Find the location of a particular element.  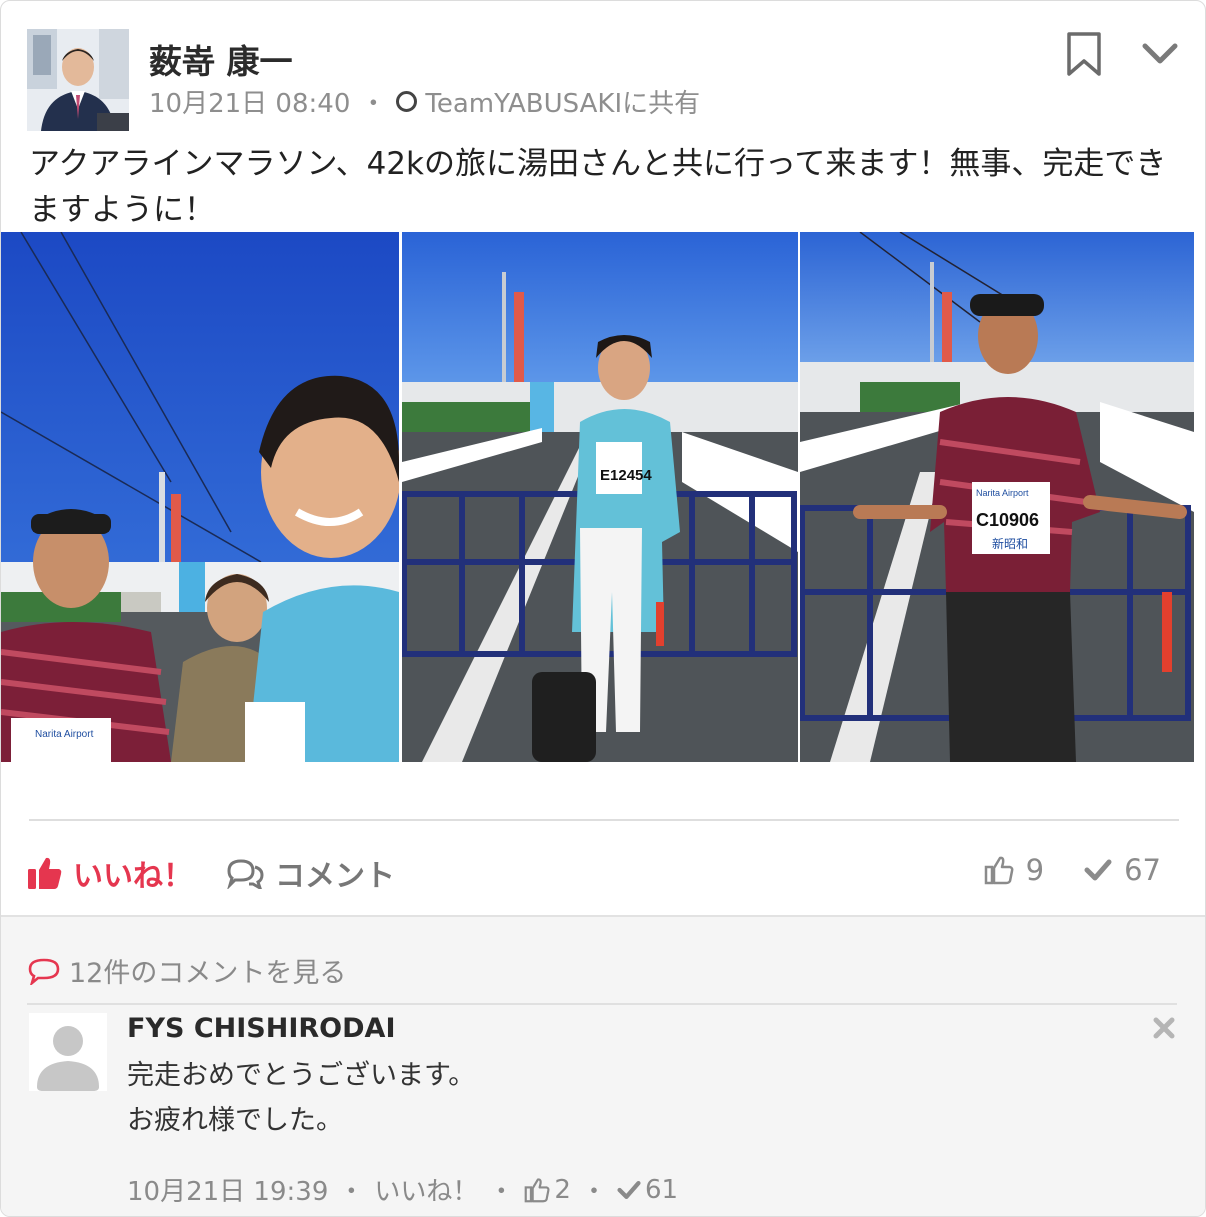

view-comments-link: 12件のコメントを見る is located at coordinates (186, 970).